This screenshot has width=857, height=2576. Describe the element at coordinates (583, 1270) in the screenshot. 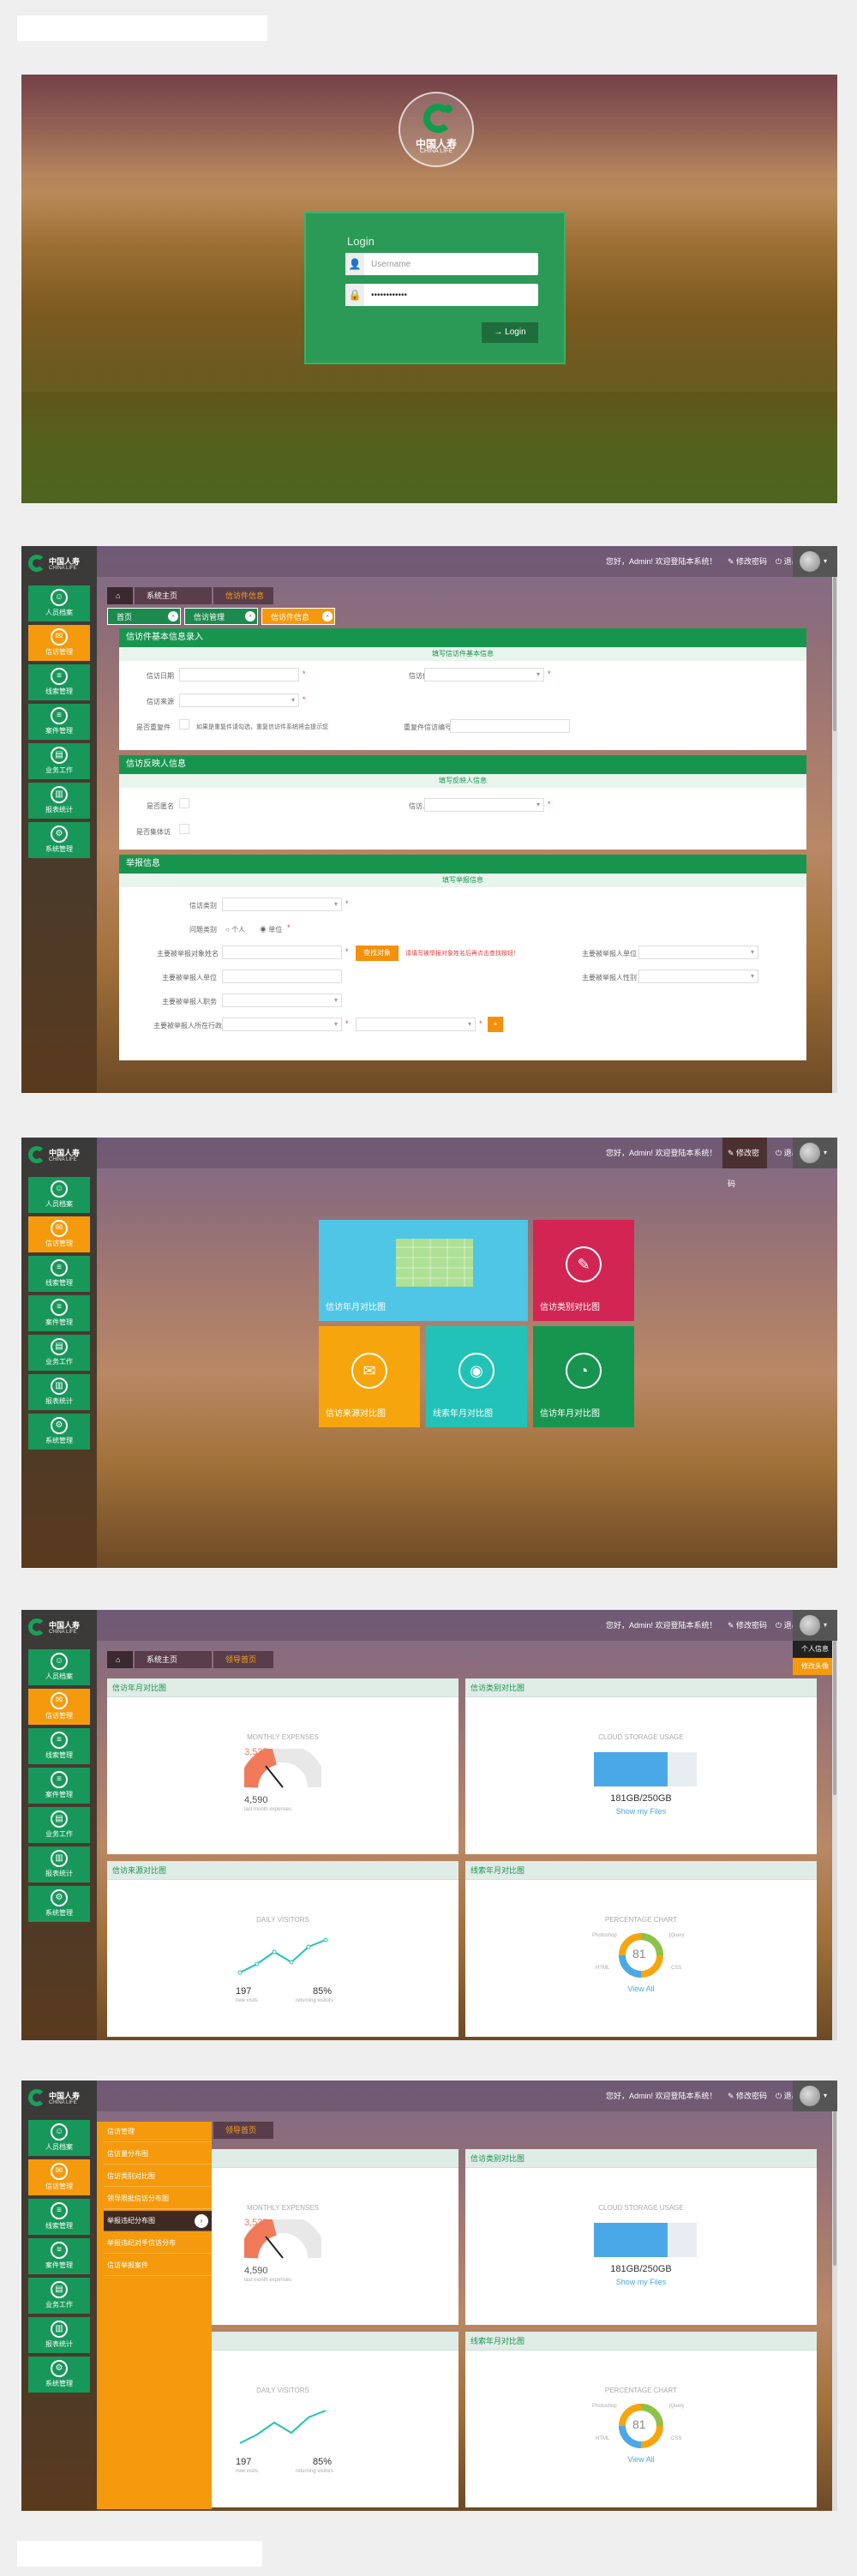

I see `tile-petition-category: ✎ 信访类别对比图` at that location.